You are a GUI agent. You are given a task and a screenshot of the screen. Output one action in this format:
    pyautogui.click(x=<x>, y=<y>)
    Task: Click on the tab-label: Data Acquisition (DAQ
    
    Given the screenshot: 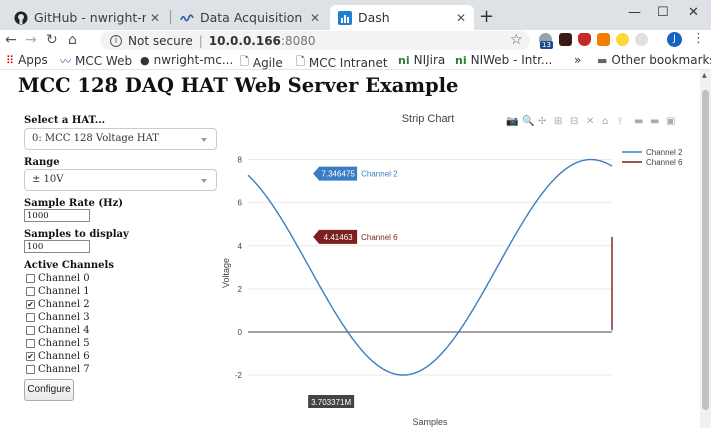 What is the action you would take?
    pyautogui.click(x=253, y=17)
    